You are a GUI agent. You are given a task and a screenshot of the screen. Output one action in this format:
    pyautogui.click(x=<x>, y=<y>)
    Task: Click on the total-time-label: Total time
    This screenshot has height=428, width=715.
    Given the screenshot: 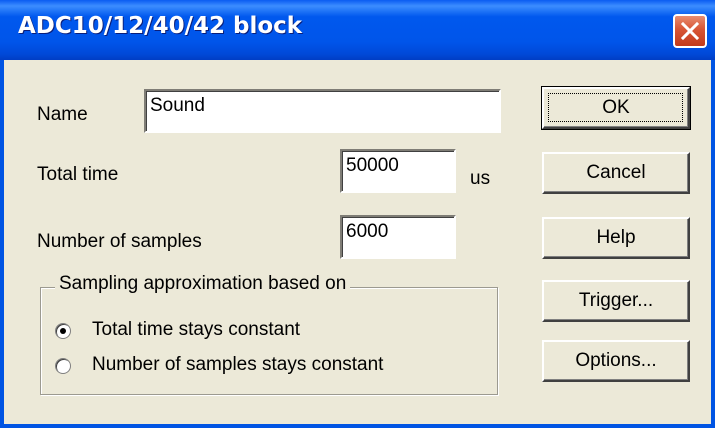 What is the action you would take?
    pyautogui.click(x=78, y=174)
    